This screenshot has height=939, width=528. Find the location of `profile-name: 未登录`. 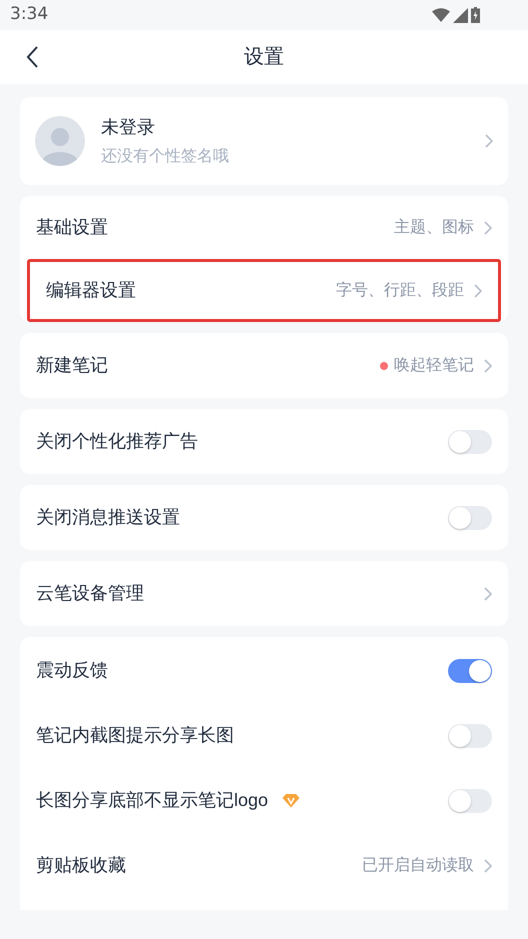

profile-name: 未登录 is located at coordinates (128, 127).